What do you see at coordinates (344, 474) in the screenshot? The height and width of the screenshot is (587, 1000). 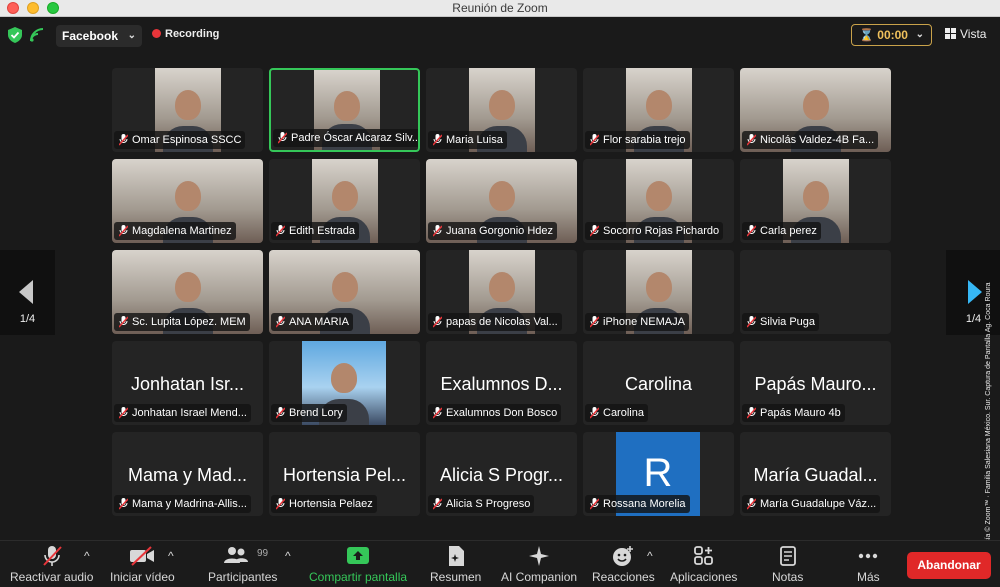 I see `participant-tile: Hortensia Pel... Hortensia Pelaez` at bounding box center [344, 474].